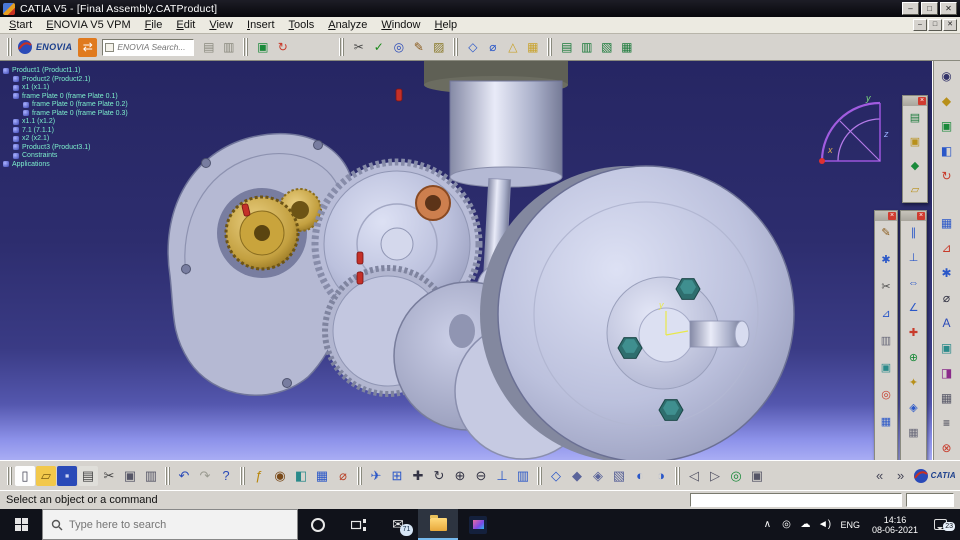 Image resolution: width=960 pixels, height=540 pixels. What do you see at coordinates (65, 87) in the screenshot?
I see `tree-item: x1 (x1.1)` at bounding box center [65, 87].